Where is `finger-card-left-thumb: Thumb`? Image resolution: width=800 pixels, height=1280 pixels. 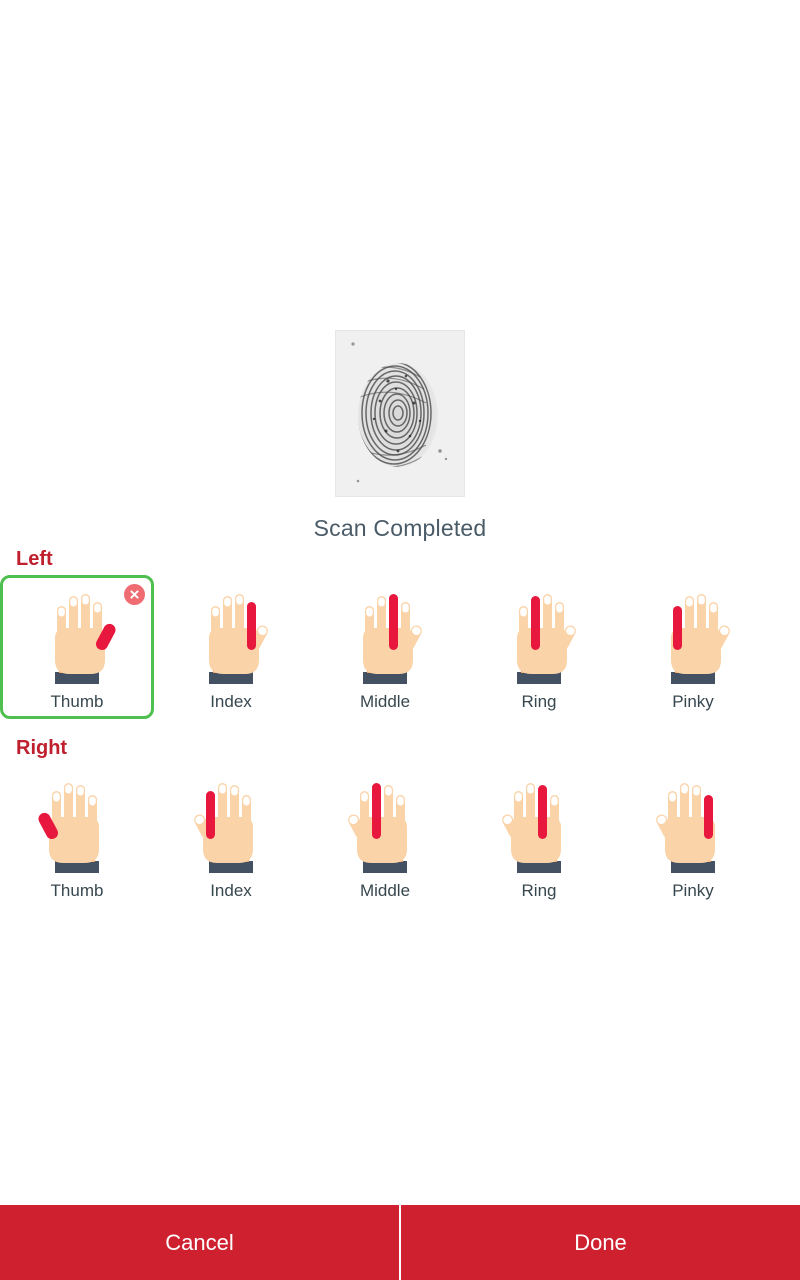
finger-card-left-thumb: Thumb is located at coordinates (77, 647).